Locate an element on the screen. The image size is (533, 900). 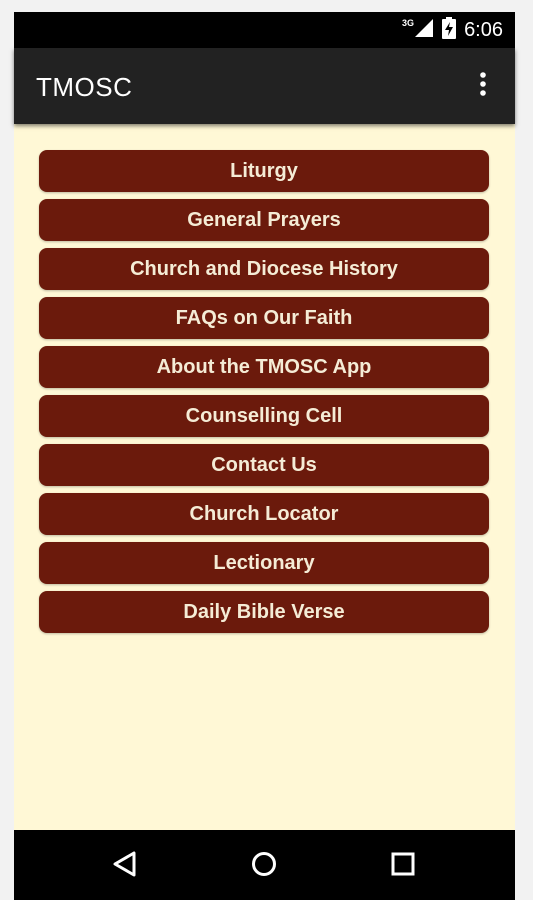
liturgy-button: Liturgy is located at coordinates (264, 171).